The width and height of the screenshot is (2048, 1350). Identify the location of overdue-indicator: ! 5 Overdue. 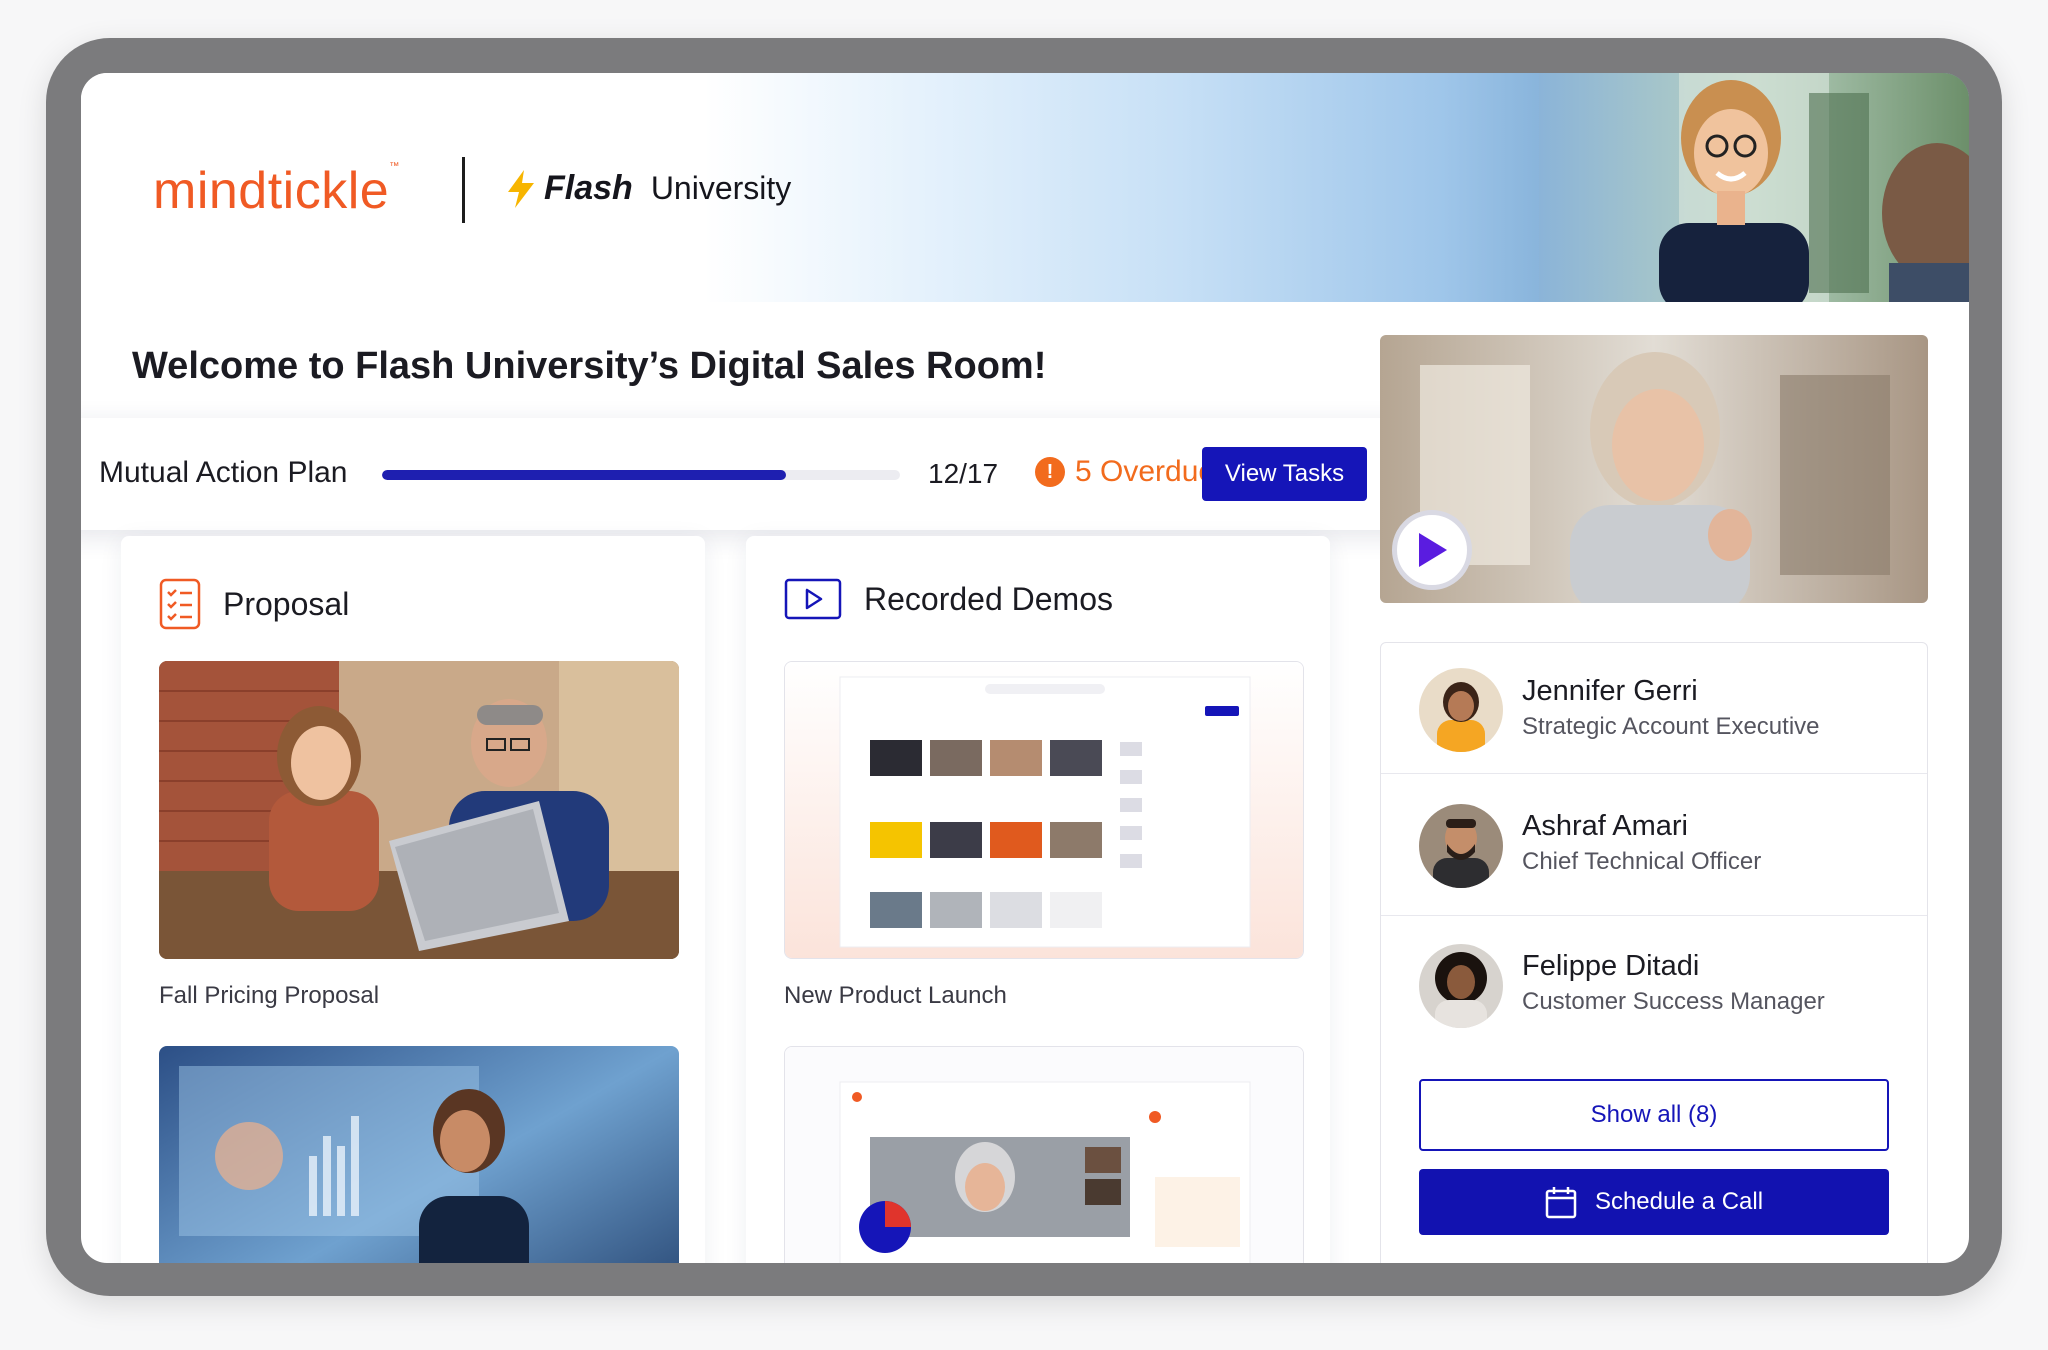
(1125, 472).